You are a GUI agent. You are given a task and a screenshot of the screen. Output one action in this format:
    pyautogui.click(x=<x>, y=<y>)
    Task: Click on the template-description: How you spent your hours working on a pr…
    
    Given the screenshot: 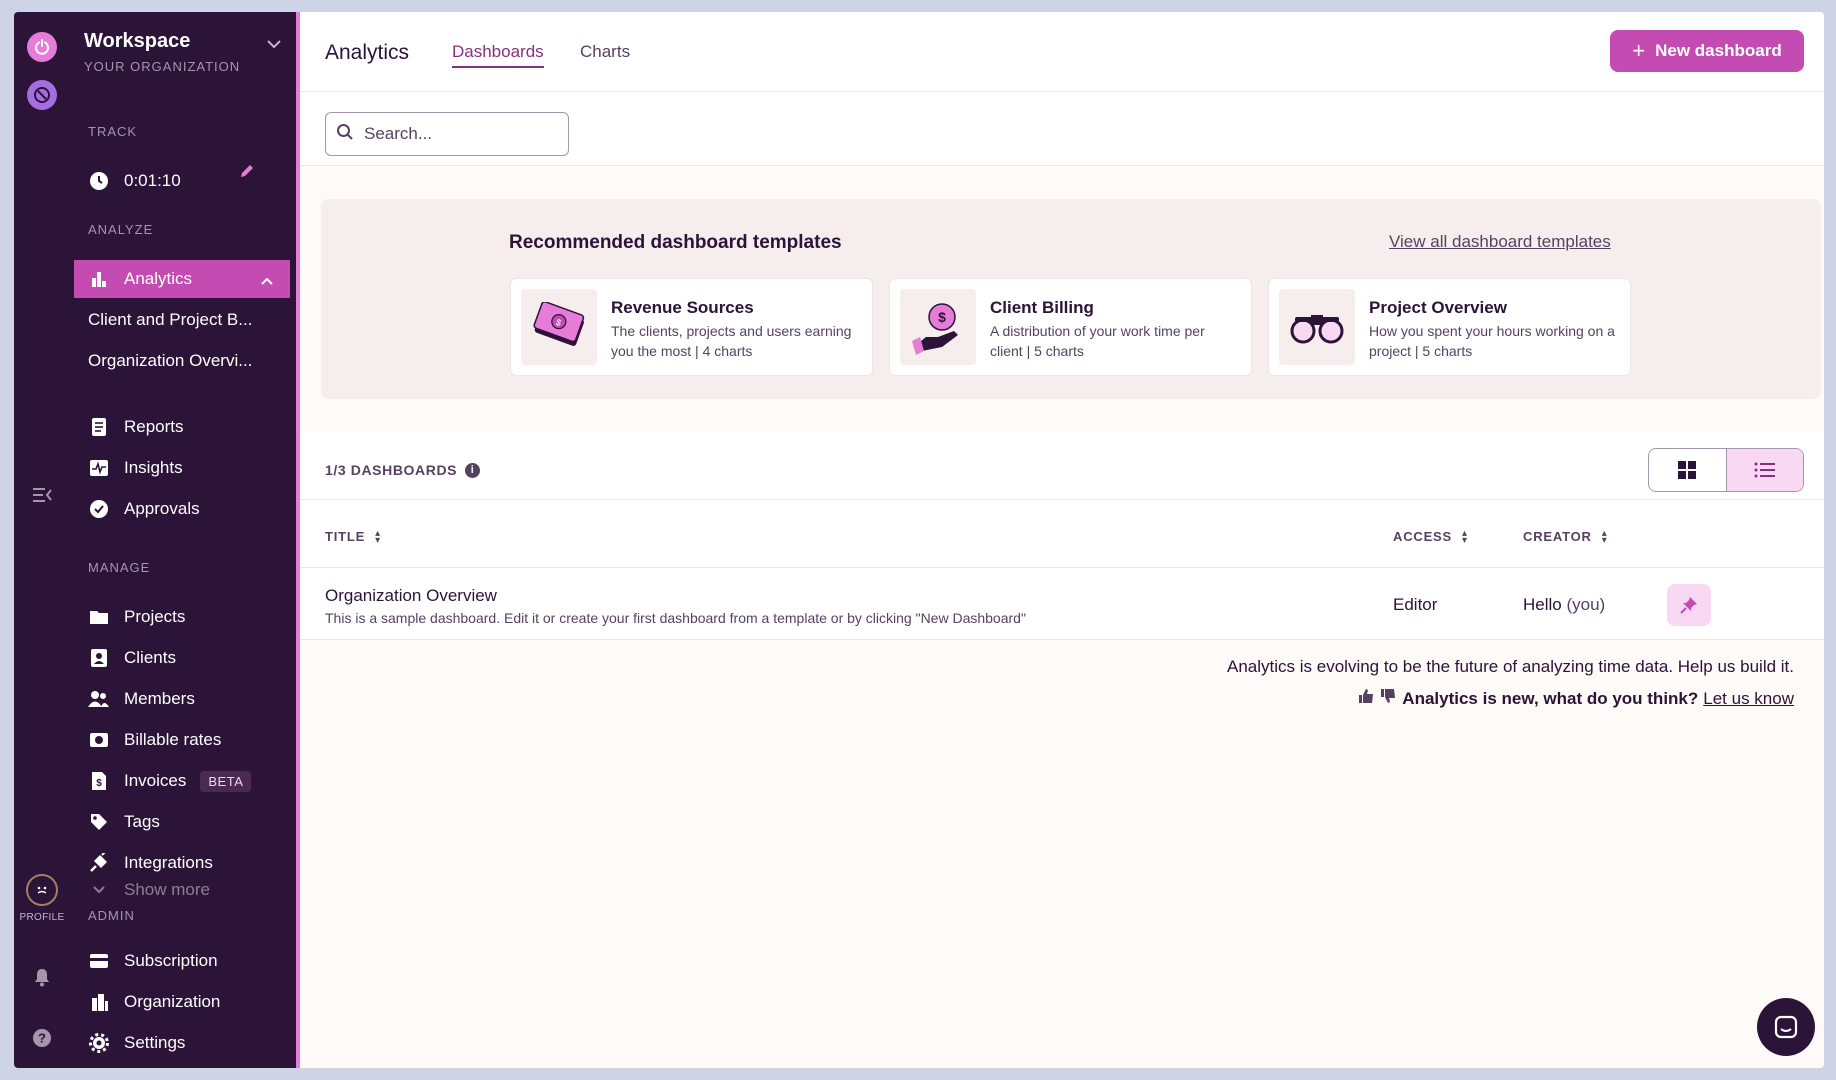 What is the action you would take?
    pyautogui.click(x=1492, y=341)
    